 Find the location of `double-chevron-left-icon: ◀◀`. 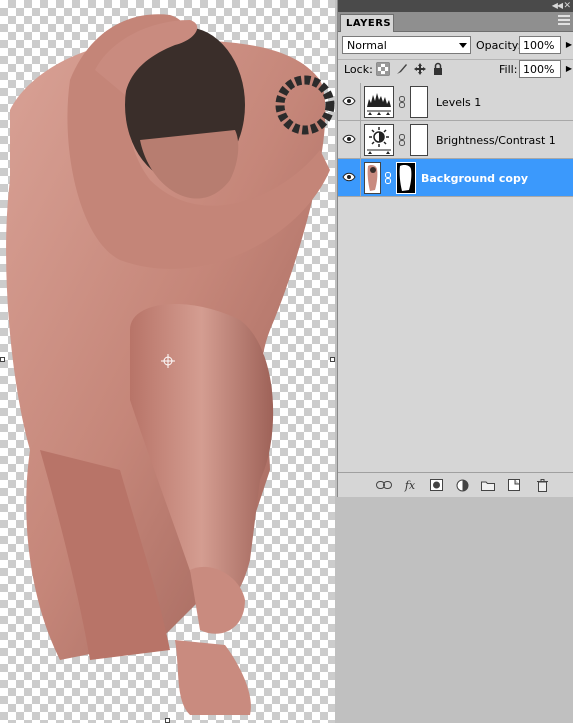

double-chevron-left-icon: ◀◀ is located at coordinates (557, 6).